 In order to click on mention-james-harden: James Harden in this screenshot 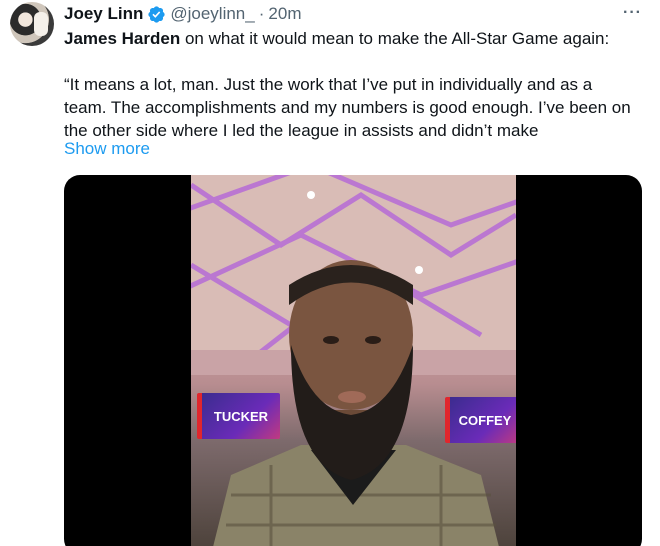, I will do `click(122, 38)`.